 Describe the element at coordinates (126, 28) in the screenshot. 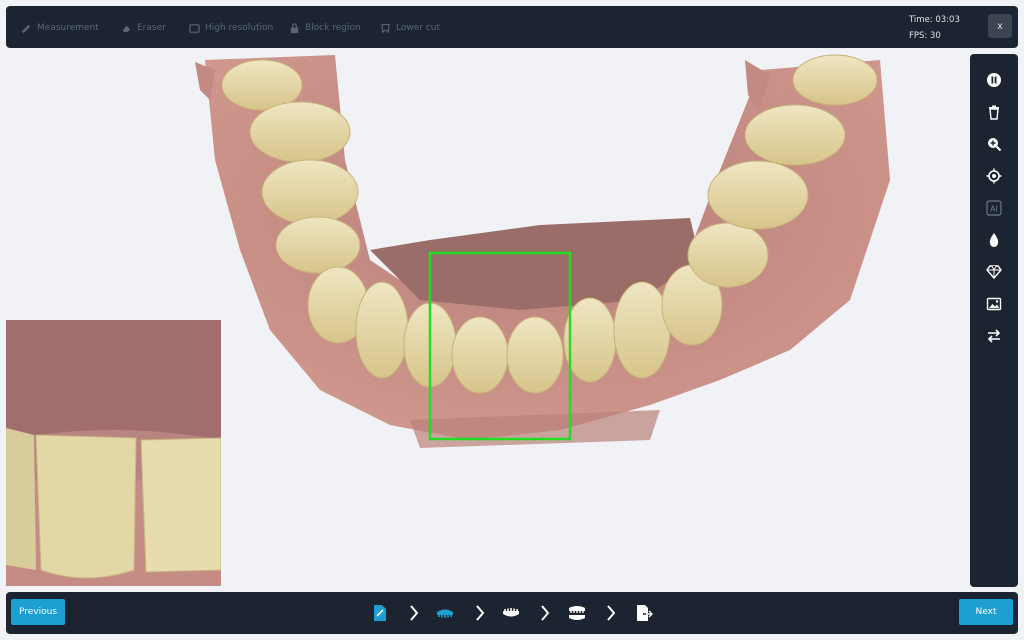

I see `eraser-icon` at that location.